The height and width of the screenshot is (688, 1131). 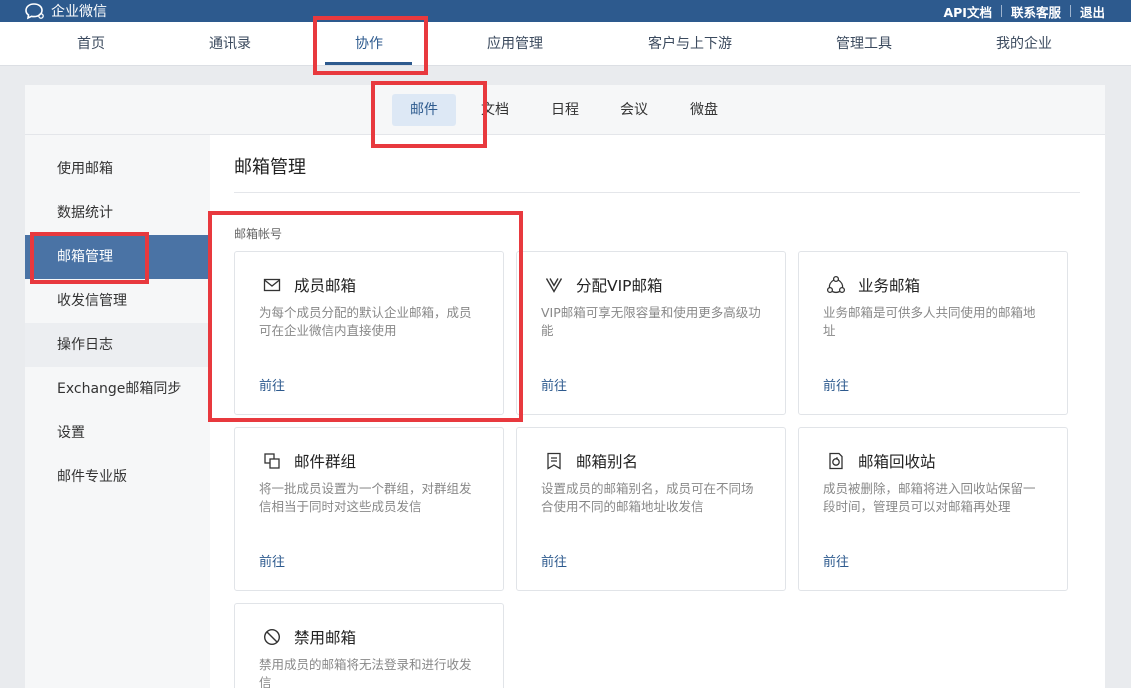 I want to click on nav-home: 首页, so click(x=91, y=44).